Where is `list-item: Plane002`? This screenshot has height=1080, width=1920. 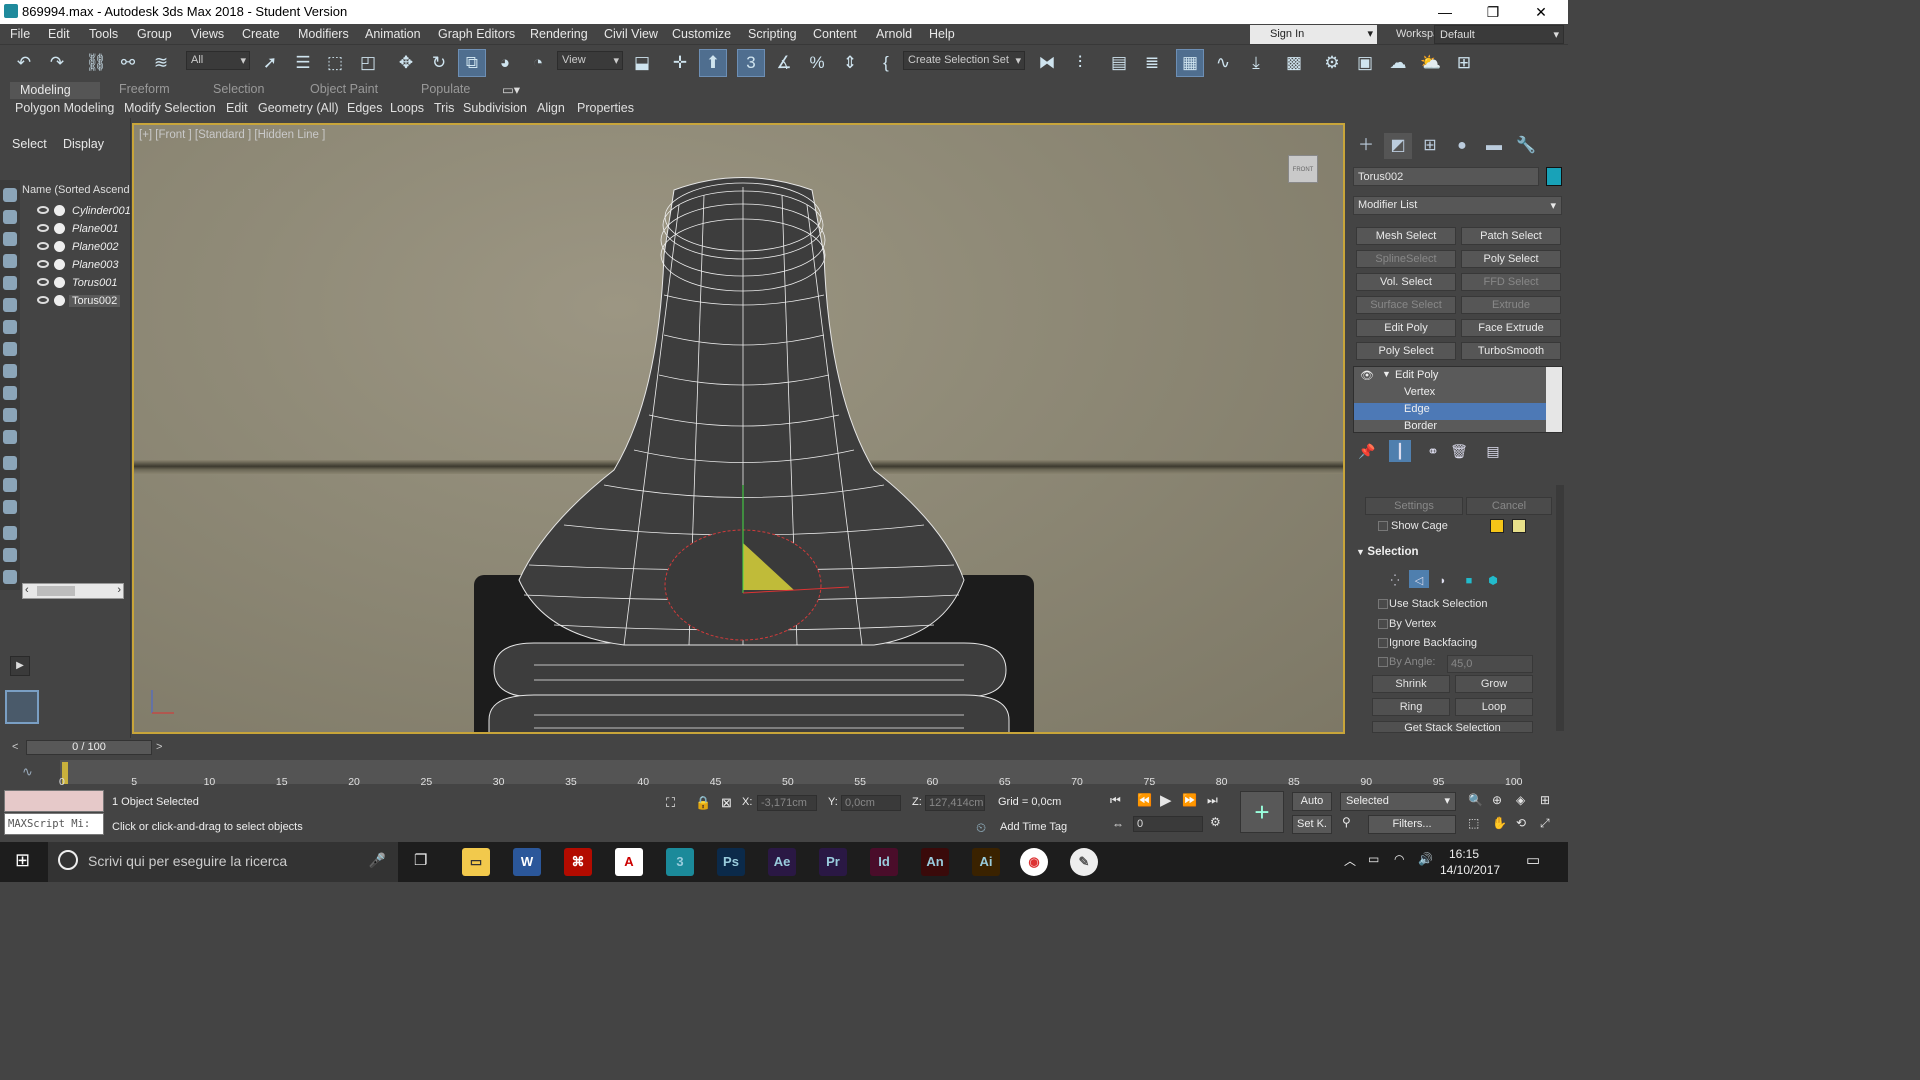 list-item: Plane002 is located at coordinates (80, 247).